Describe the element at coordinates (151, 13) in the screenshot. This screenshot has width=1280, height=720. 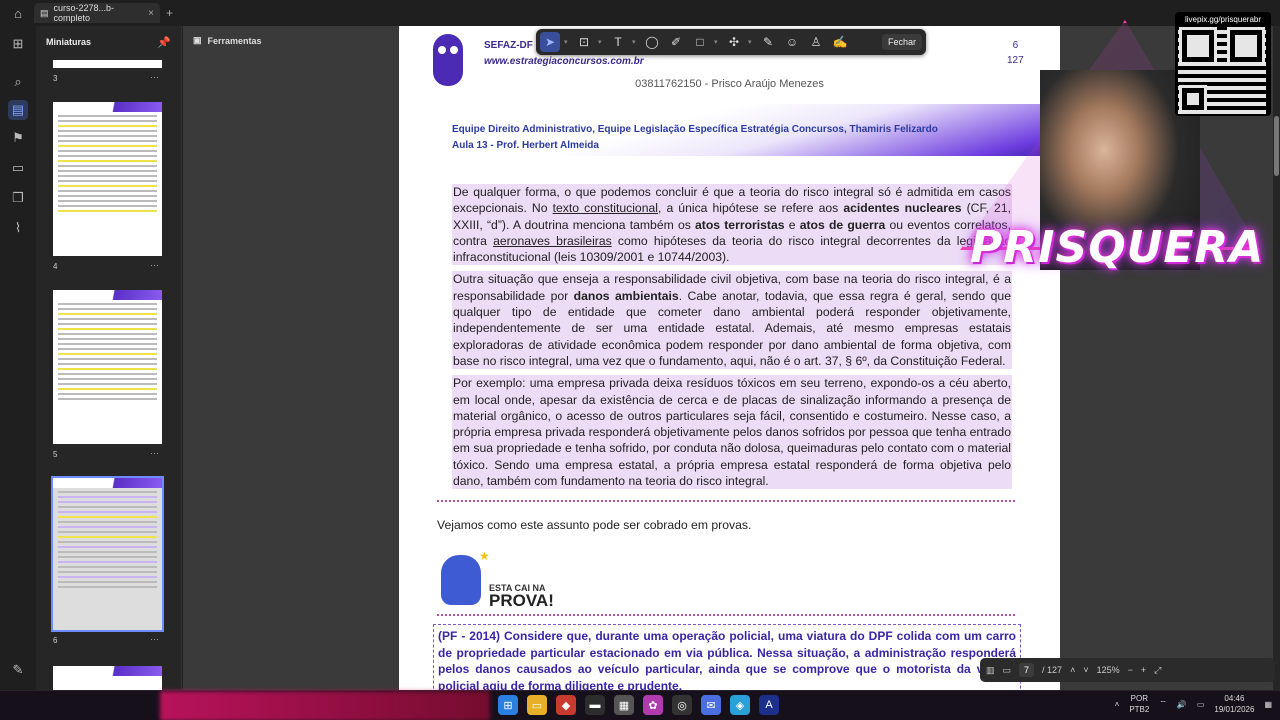
I see `close-tab-icon: ×` at that location.